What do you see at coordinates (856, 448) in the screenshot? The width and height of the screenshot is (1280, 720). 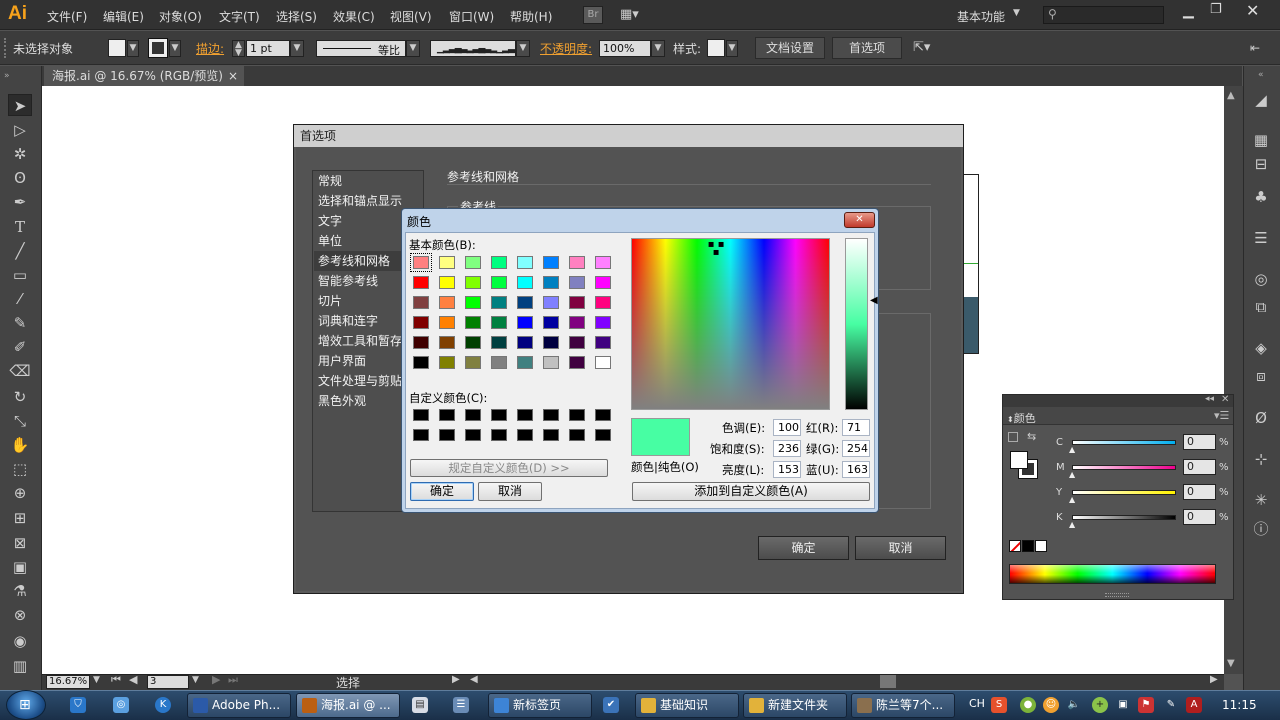 I see `green-input: 254` at bounding box center [856, 448].